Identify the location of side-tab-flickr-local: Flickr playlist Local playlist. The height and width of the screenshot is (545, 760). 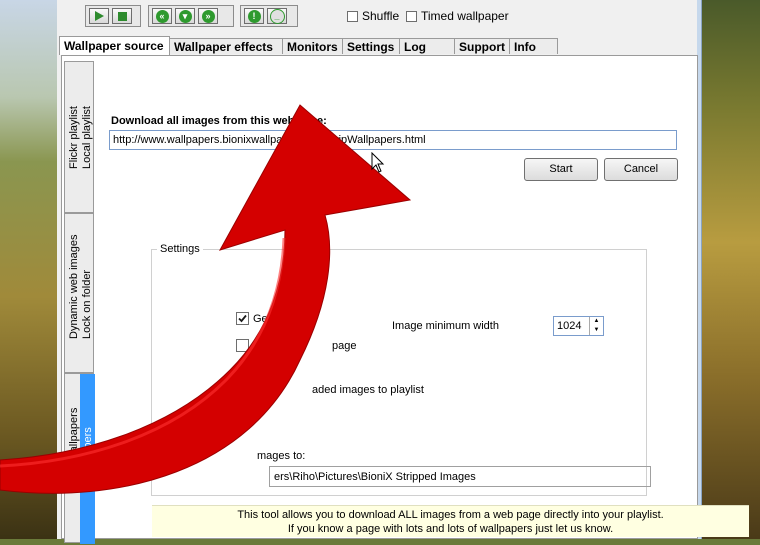
(79, 137).